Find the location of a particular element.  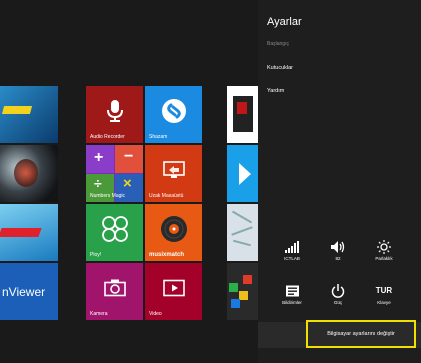

tile-remote-desktop: Uzak Masaüstü is located at coordinates (173, 173).